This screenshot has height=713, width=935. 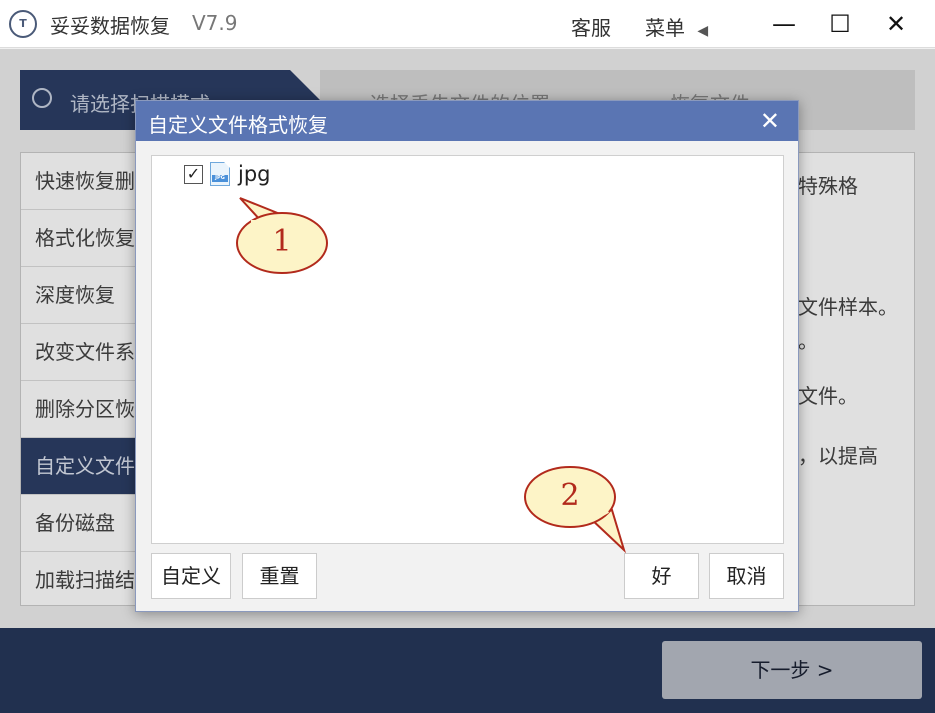 I want to click on menu-label: 菜单, so click(x=665, y=28).